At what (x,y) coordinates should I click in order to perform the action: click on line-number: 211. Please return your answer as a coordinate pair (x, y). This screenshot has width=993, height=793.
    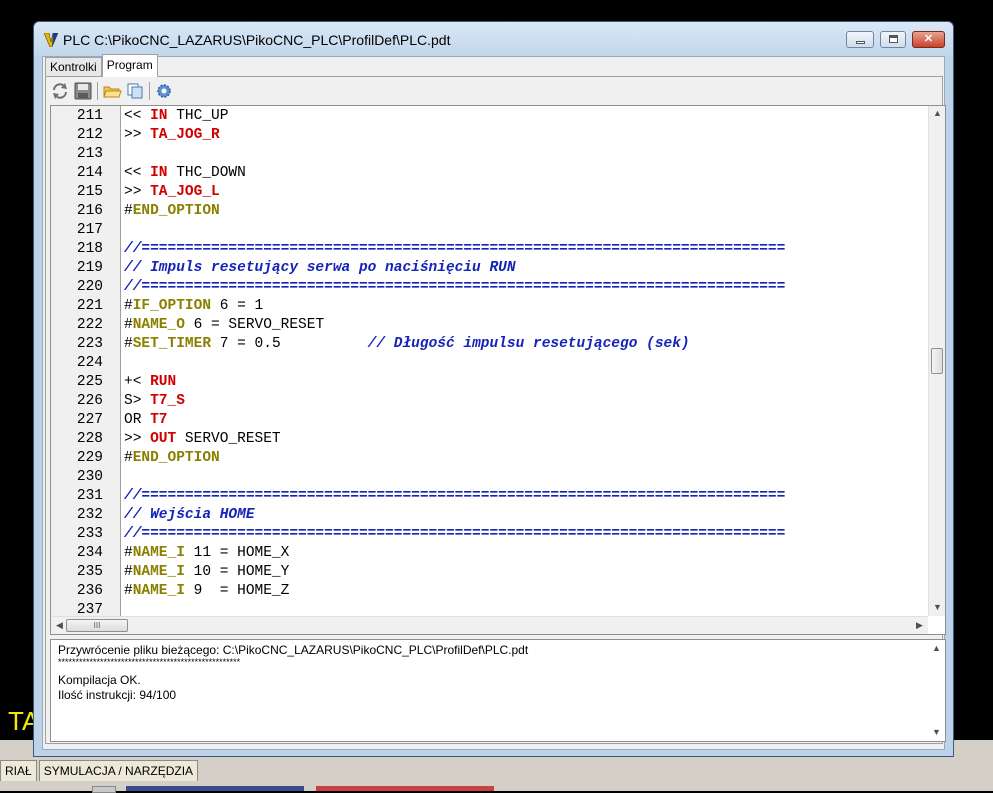
    Looking at the image, I should click on (89, 116).